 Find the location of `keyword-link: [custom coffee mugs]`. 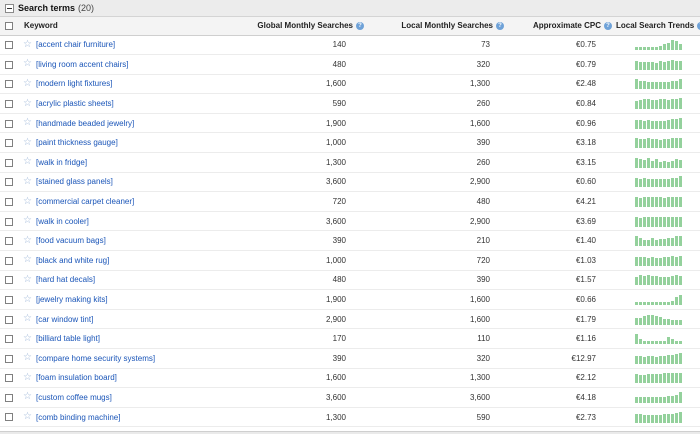

keyword-link: [custom coffee mugs] is located at coordinates (74, 397).